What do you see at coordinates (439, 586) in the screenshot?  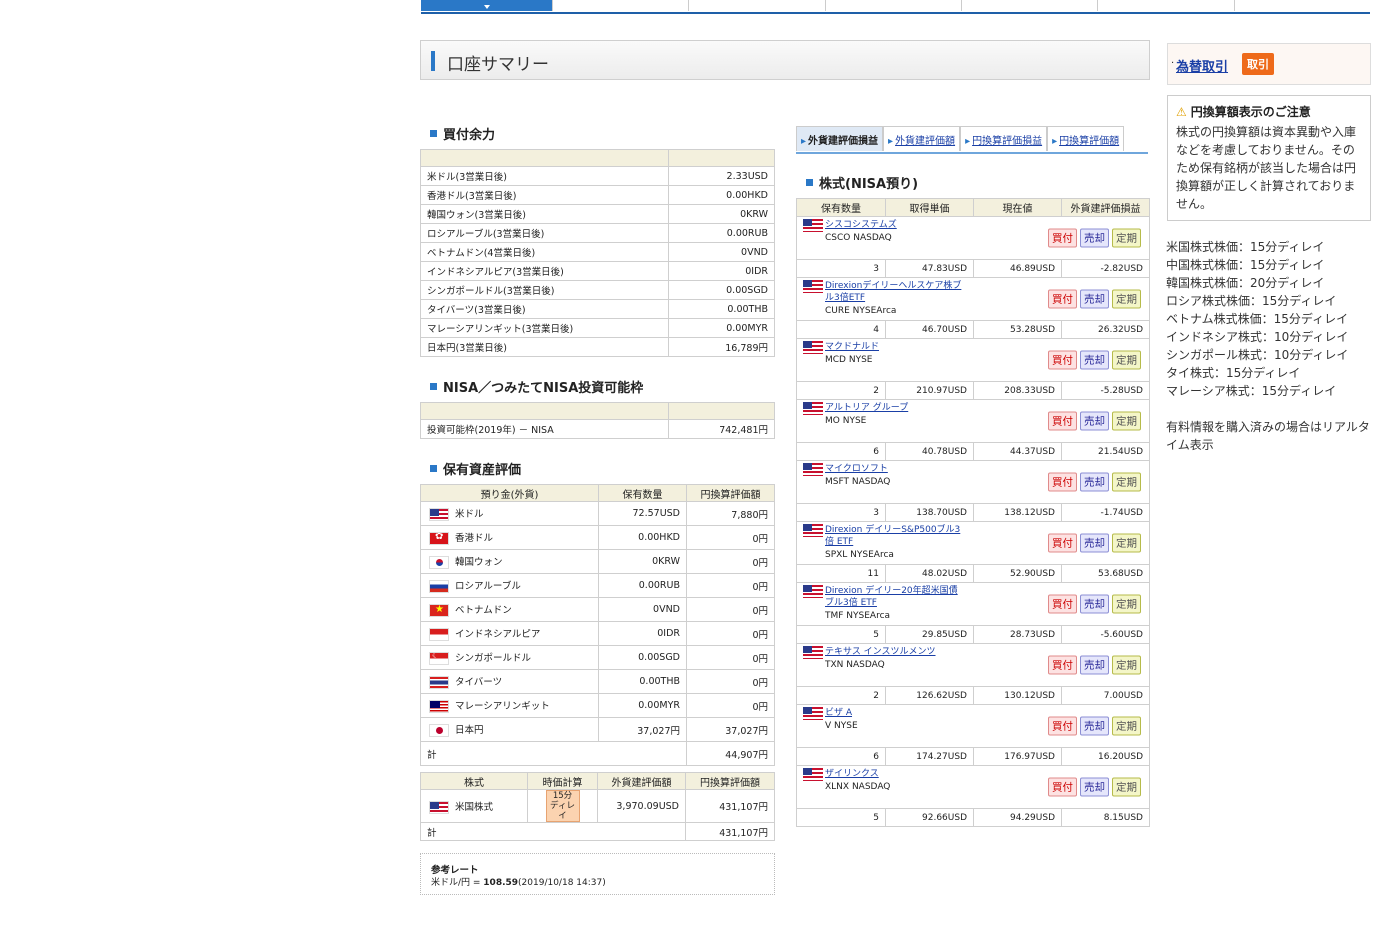 I see `ru-flag-icon` at bounding box center [439, 586].